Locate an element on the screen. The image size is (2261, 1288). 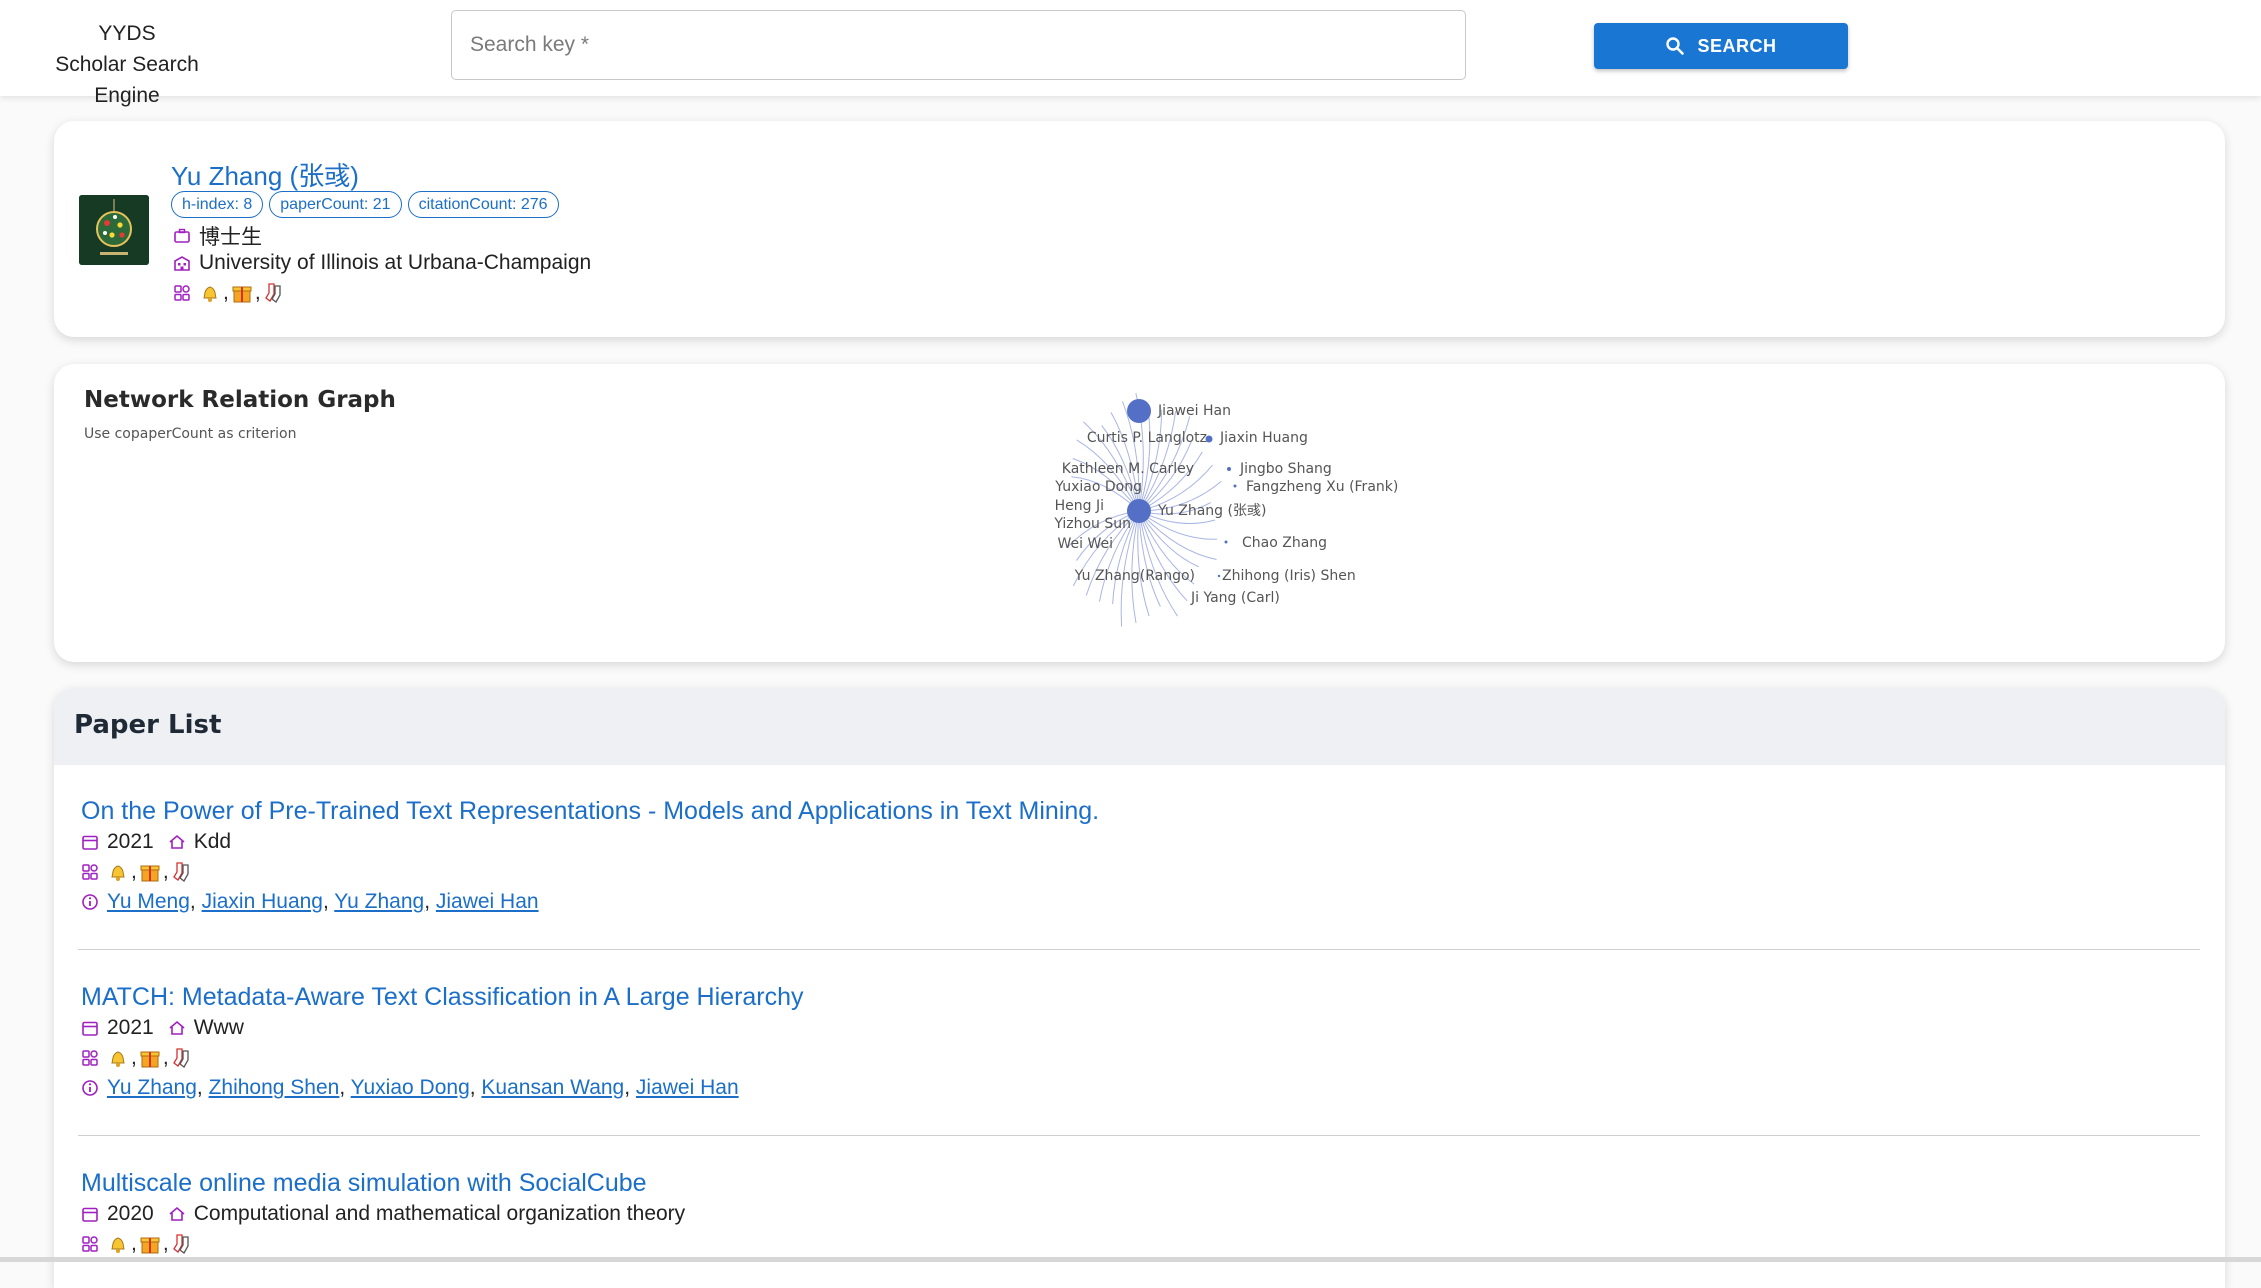
author-link: Yu Meng is located at coordinates (148, 901).